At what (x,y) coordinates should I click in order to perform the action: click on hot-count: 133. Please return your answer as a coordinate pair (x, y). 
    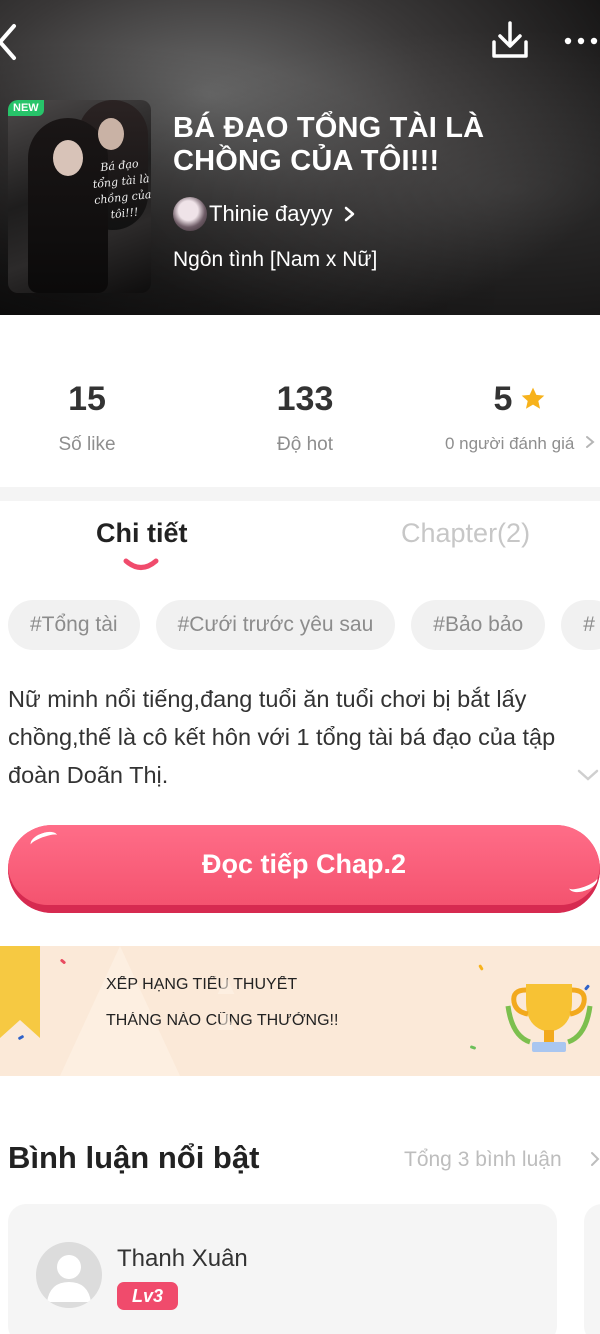
    Looking at the image, I should click on (305, 399).